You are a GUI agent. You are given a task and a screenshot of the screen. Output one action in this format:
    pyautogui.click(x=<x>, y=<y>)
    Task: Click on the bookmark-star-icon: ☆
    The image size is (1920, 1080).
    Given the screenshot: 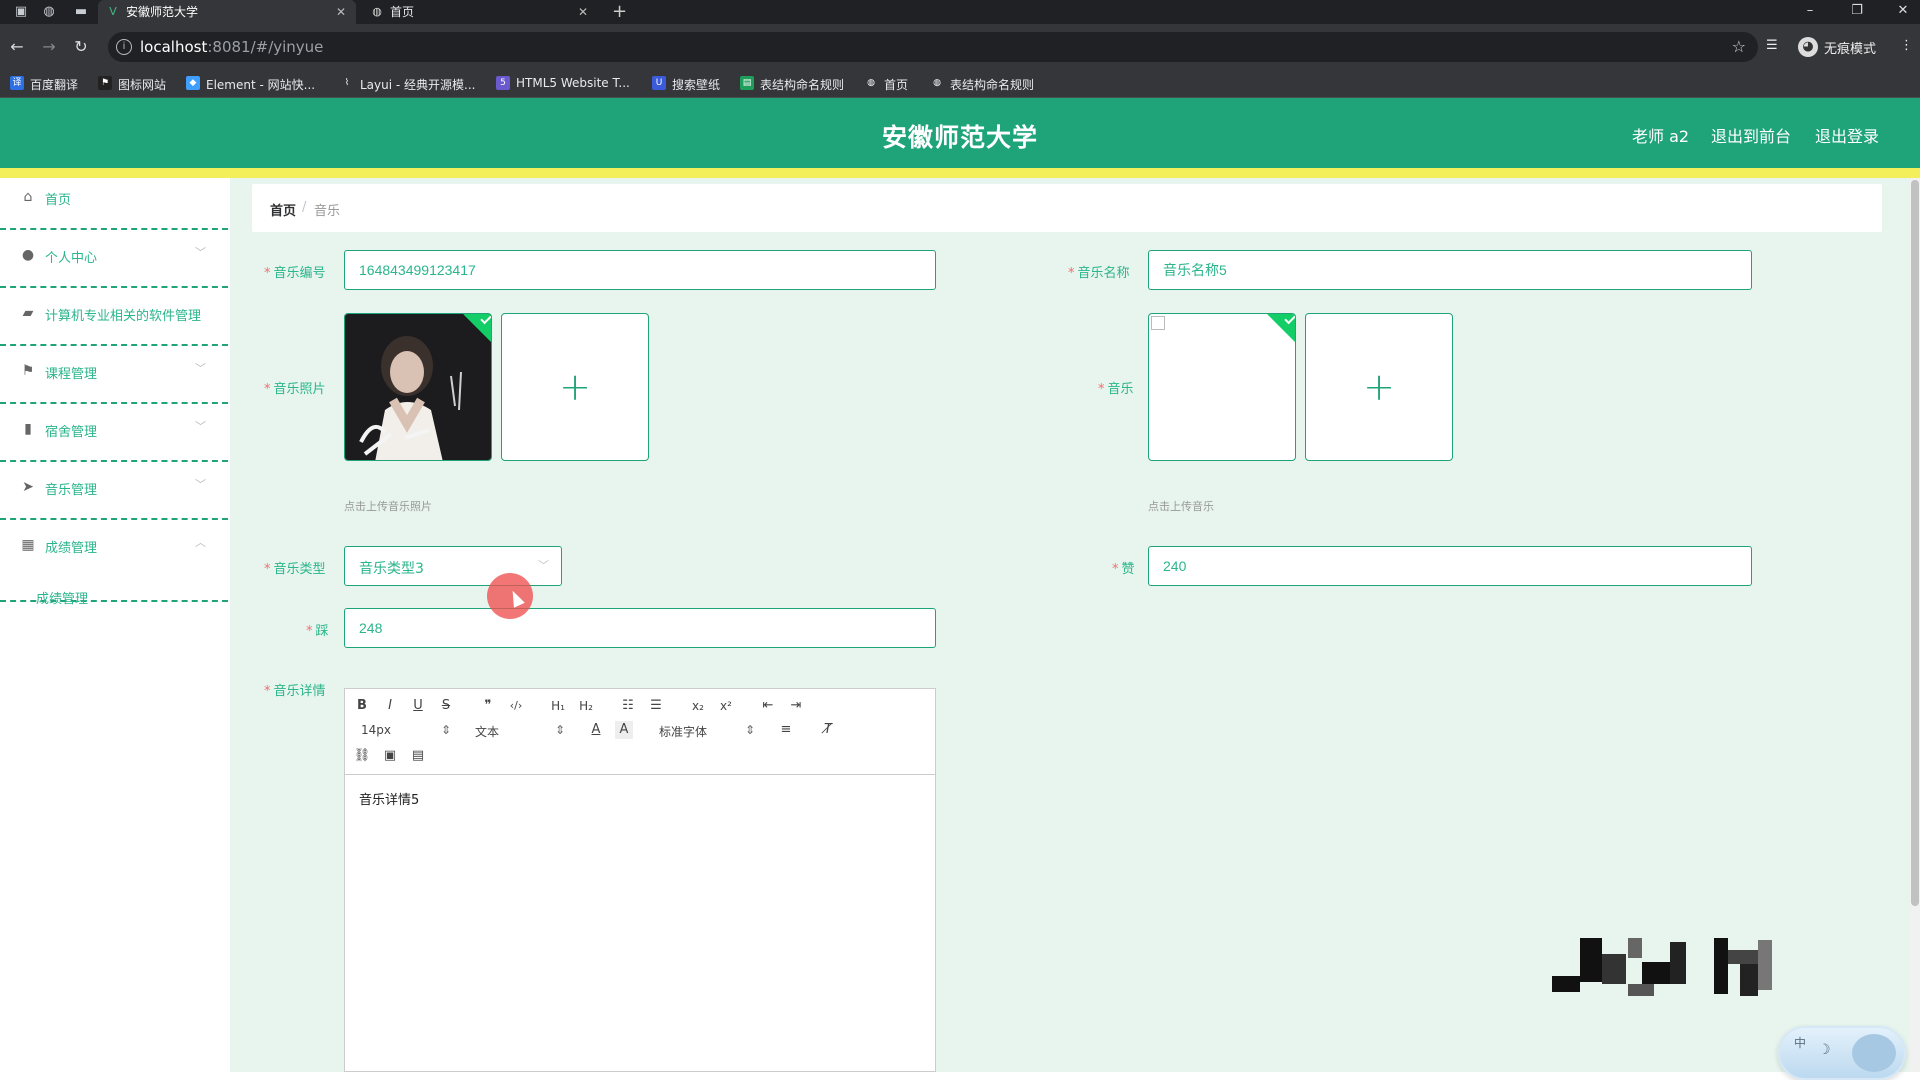 What is the action you would take?
    pyautogui.click(x=1739, y=46)
    